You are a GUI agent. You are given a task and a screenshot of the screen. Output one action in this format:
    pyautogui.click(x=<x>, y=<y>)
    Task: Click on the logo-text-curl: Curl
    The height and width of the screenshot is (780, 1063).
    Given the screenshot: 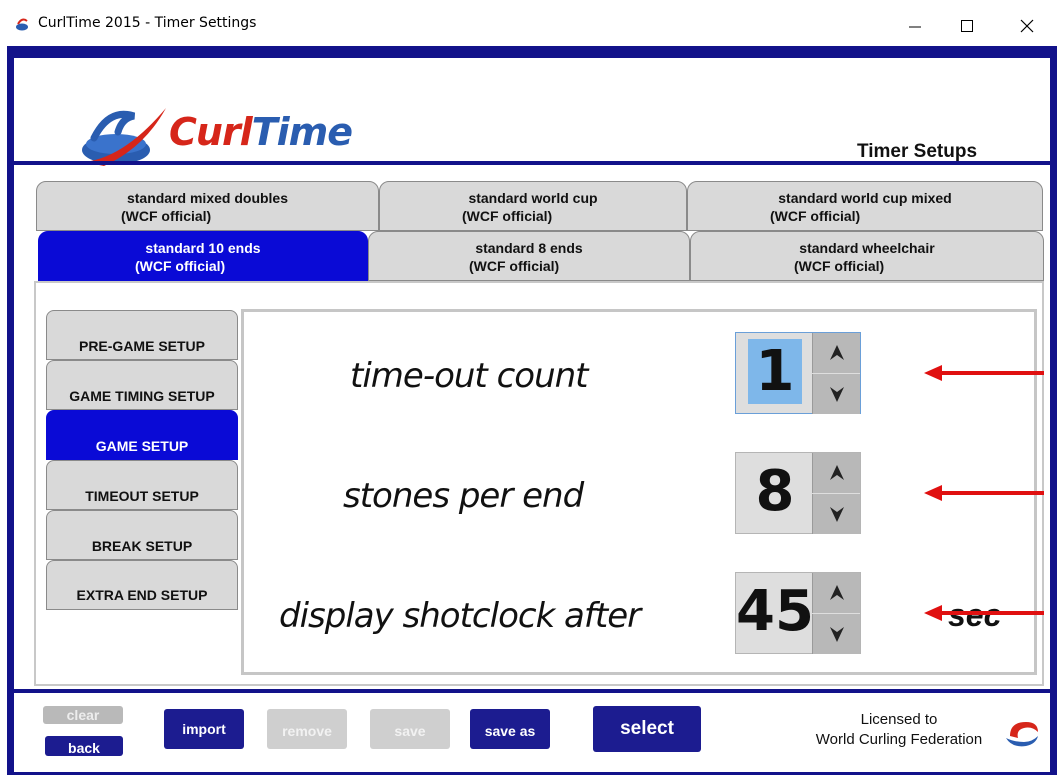 What is the action you would take?
    pyautogui.click(x=211, y=132)
    